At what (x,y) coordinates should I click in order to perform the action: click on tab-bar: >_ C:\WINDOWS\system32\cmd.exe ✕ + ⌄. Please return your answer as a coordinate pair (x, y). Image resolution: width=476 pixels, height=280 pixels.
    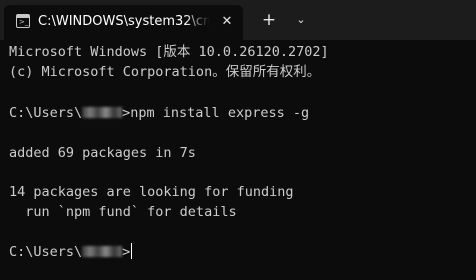
    Looking at the image, I should click on (238, 20).